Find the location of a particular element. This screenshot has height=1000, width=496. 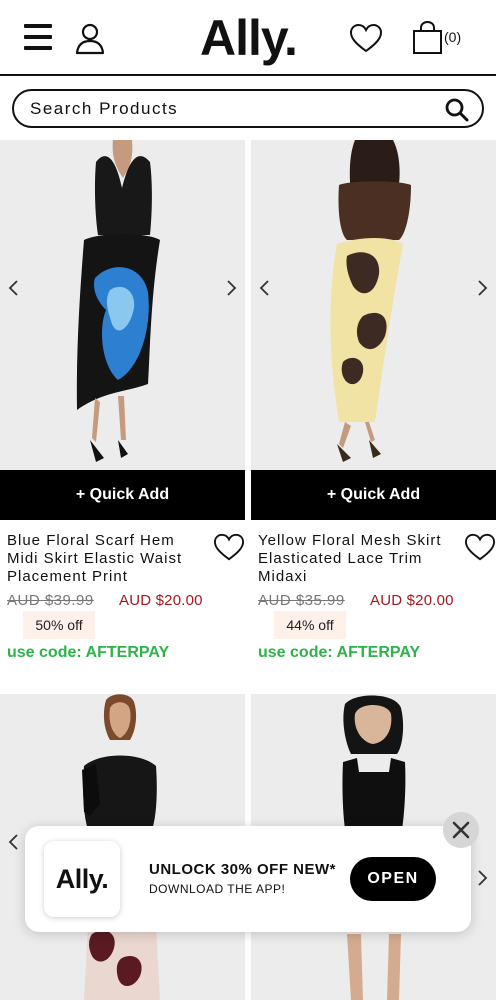

bag-count: (0) is located at coordinates (453, 37).